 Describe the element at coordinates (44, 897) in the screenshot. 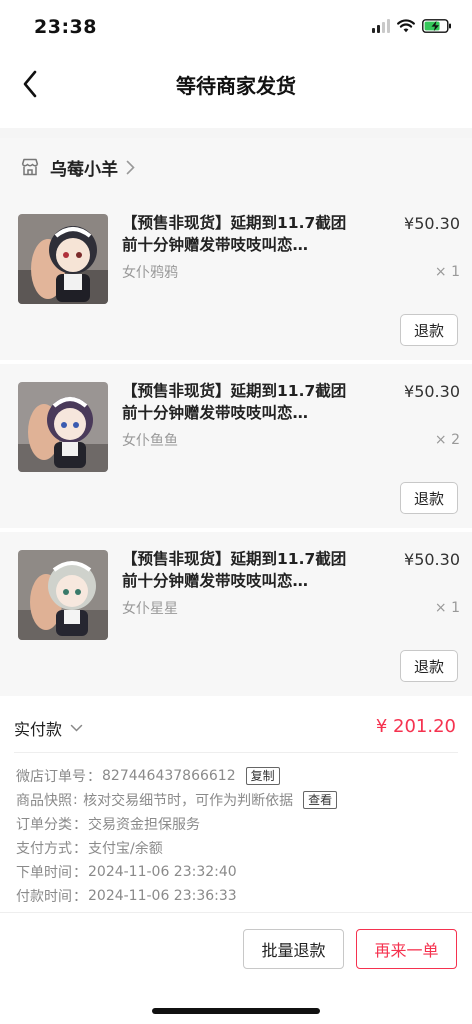

I see `pay-time-label: 付款时间` at that location.